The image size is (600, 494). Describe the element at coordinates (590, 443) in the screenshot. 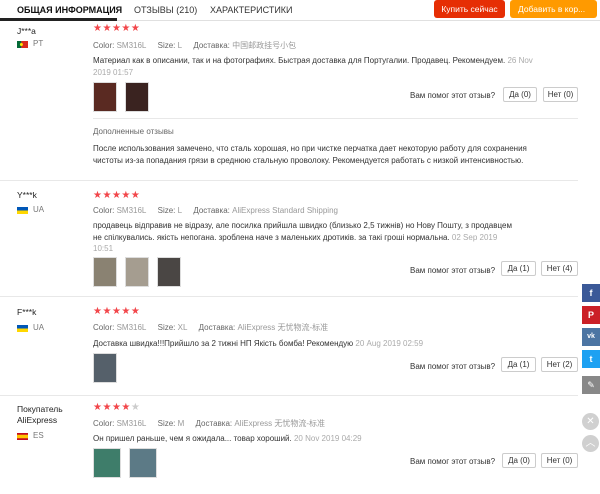

I see `scroll-top-icon: ︿` at that location.